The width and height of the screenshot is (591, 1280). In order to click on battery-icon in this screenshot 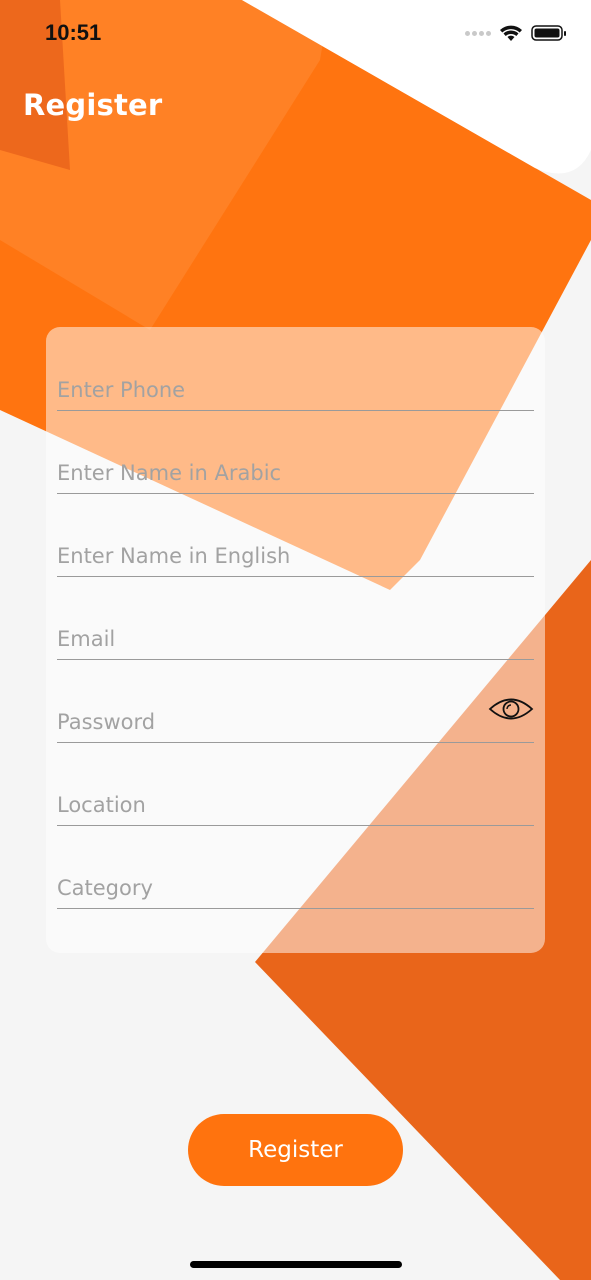, I will do `click(548, 33)`.